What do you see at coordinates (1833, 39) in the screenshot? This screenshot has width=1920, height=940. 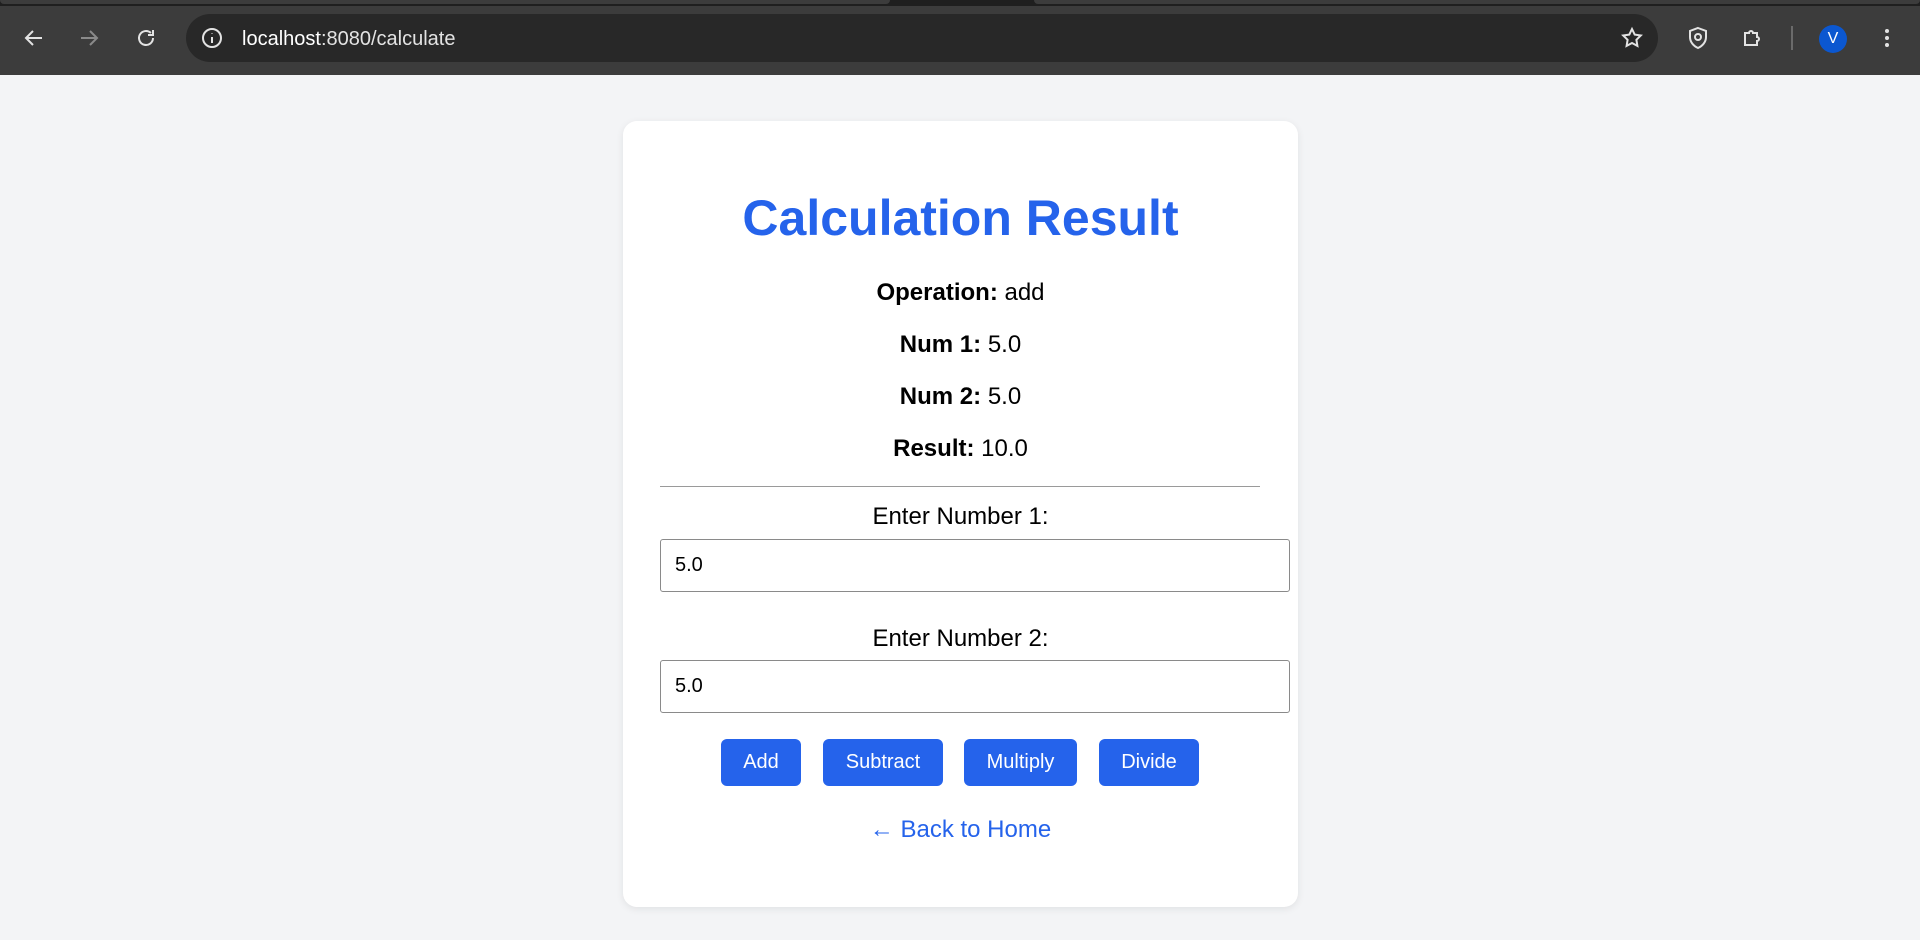 I see `profile-avatar: V` at bounding box center [1833, 39].